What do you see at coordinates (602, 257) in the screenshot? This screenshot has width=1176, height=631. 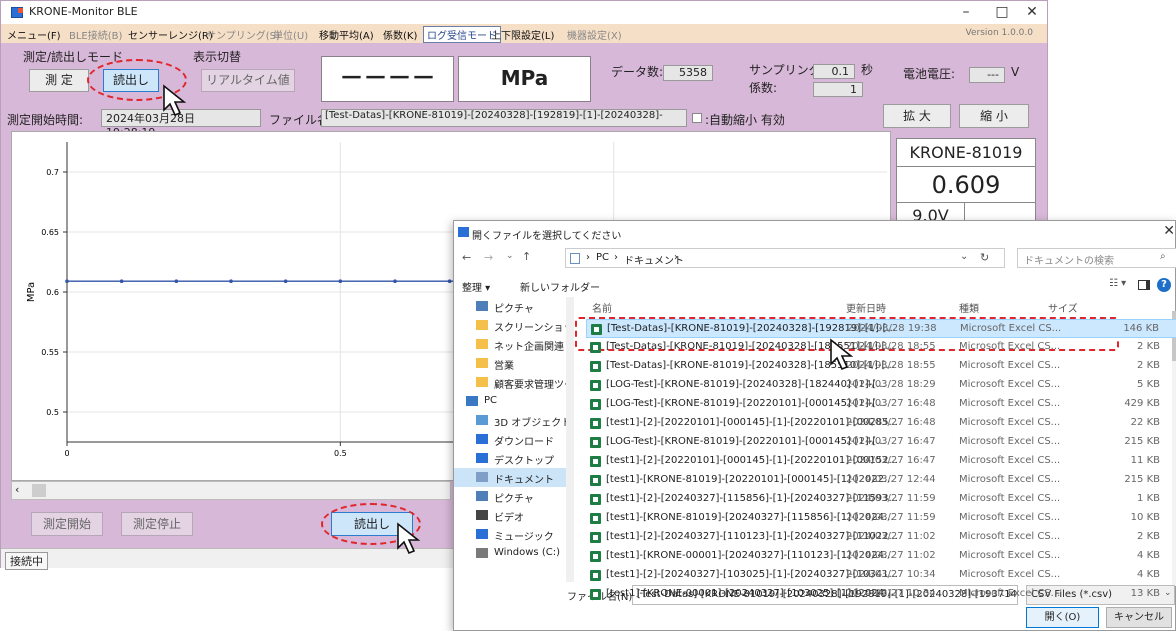 I see `breadcrumb-pc: PC` at bounding box center [602, 257].